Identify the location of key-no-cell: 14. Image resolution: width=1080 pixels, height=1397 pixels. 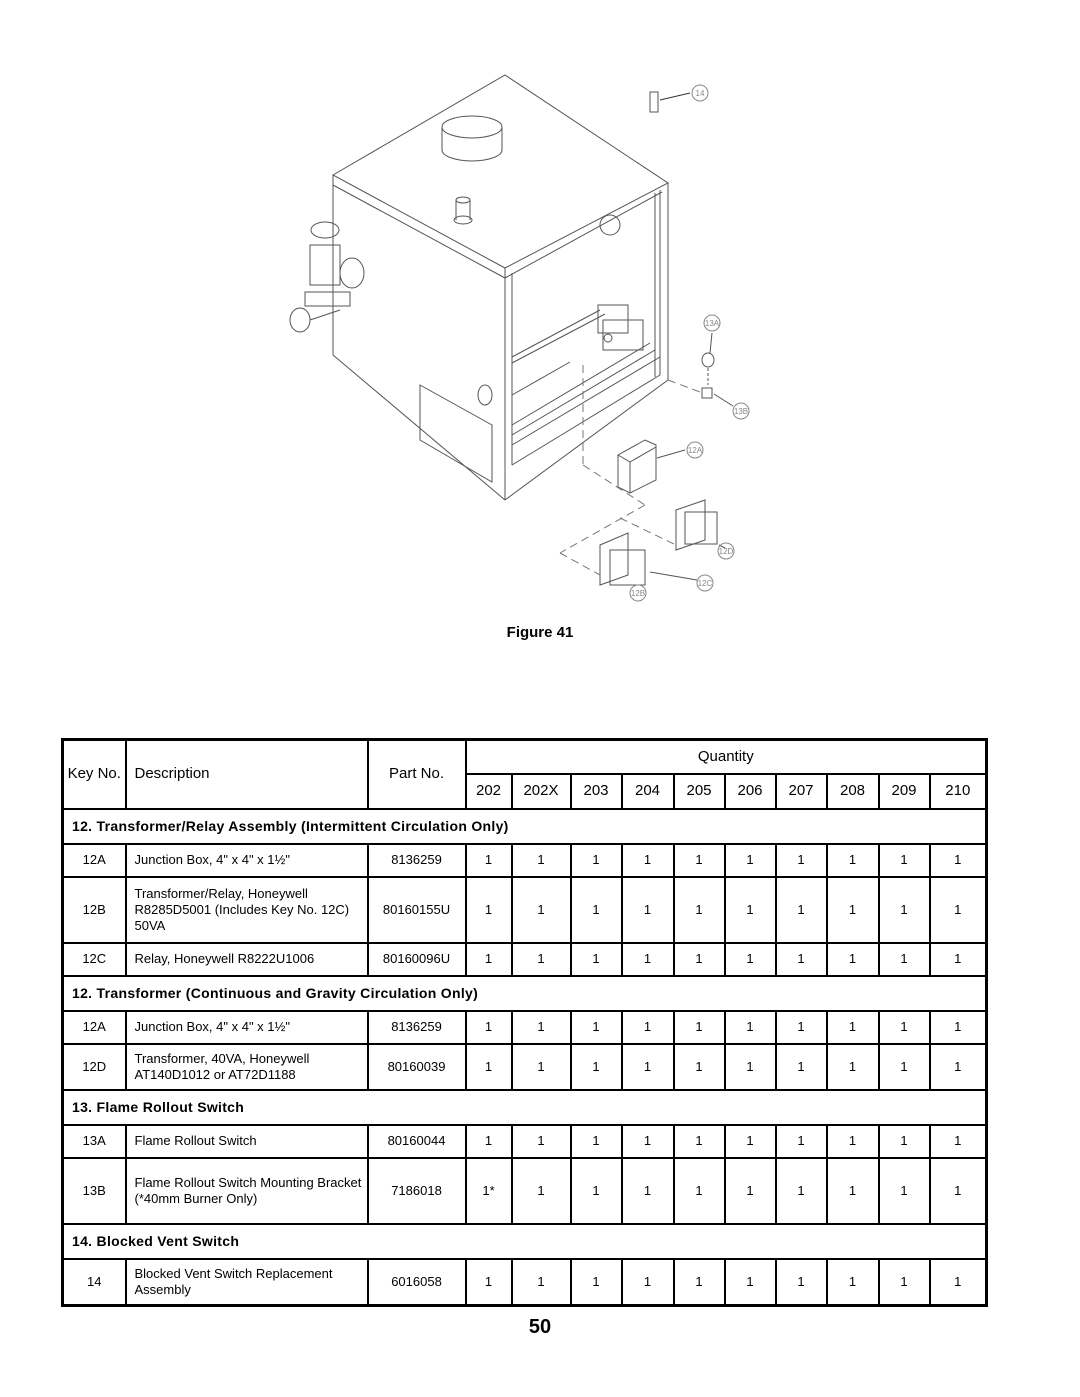
(94, 1282).